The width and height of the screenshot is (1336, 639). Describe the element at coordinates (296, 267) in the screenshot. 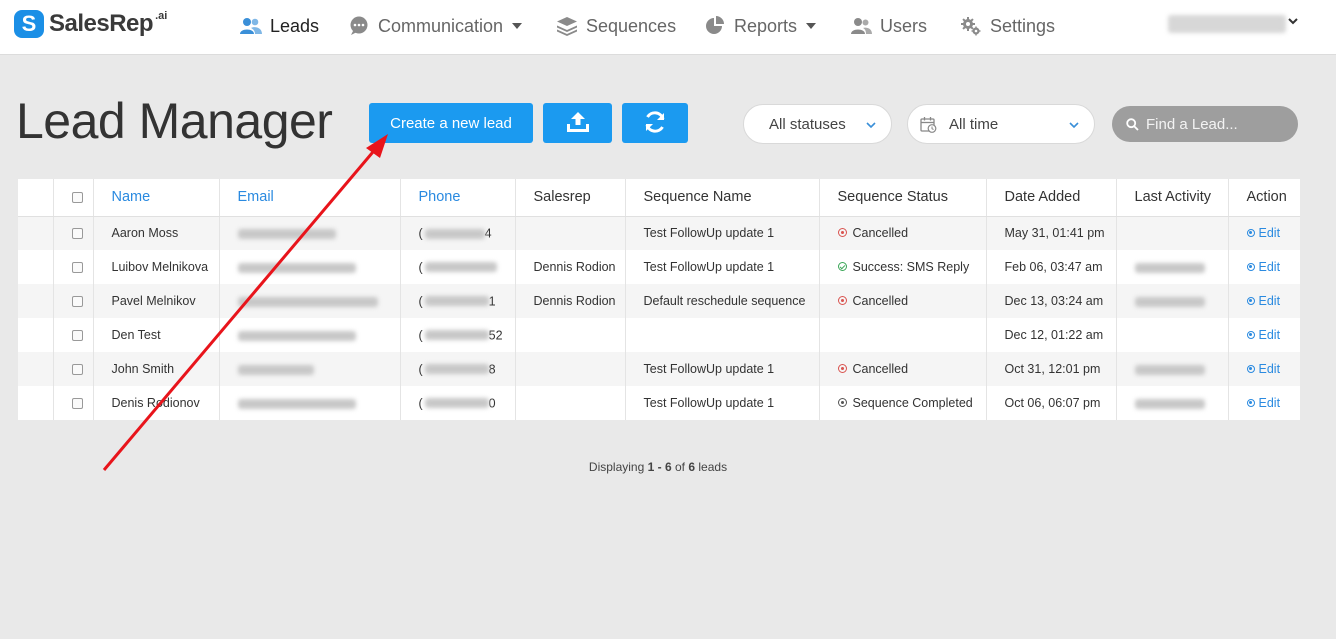

I see `lead-email-redacted` at that location.